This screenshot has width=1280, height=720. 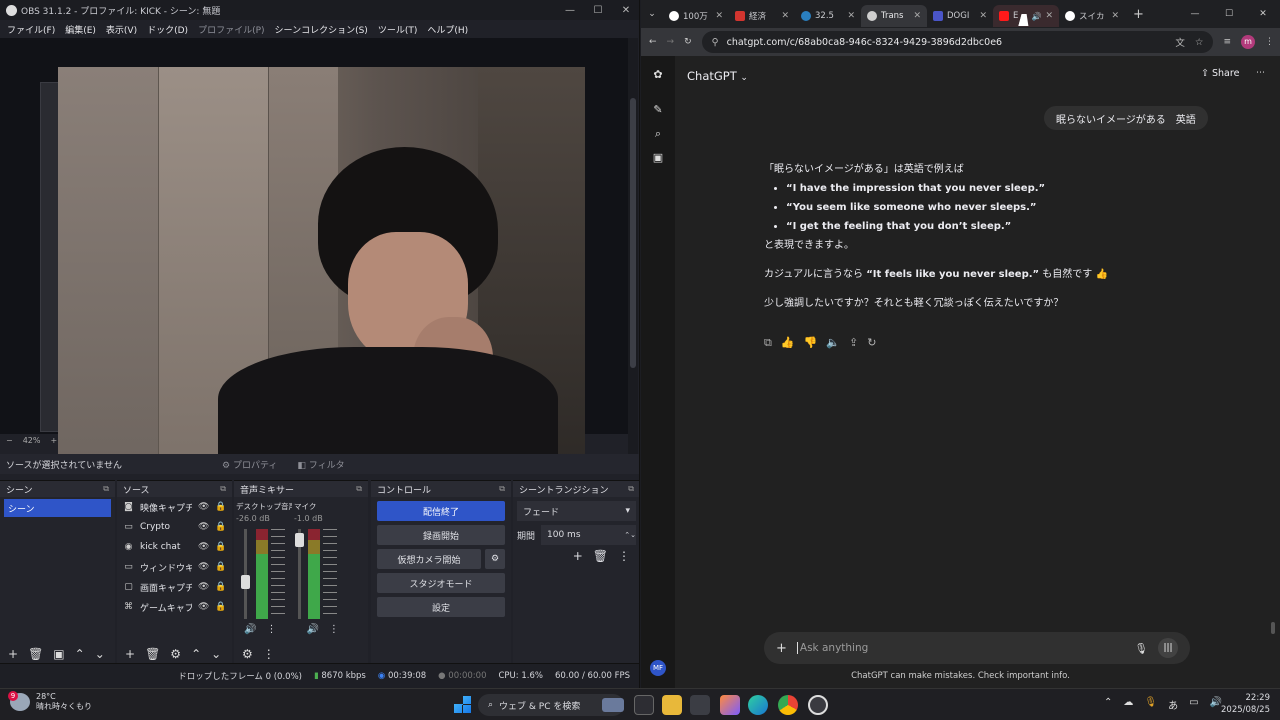 What do you see at coordinates (551, 705) in the screenshot?
I see `taskbar-search: ⌕ ウェブ & PC を検索` at bounding box center [551, 705].